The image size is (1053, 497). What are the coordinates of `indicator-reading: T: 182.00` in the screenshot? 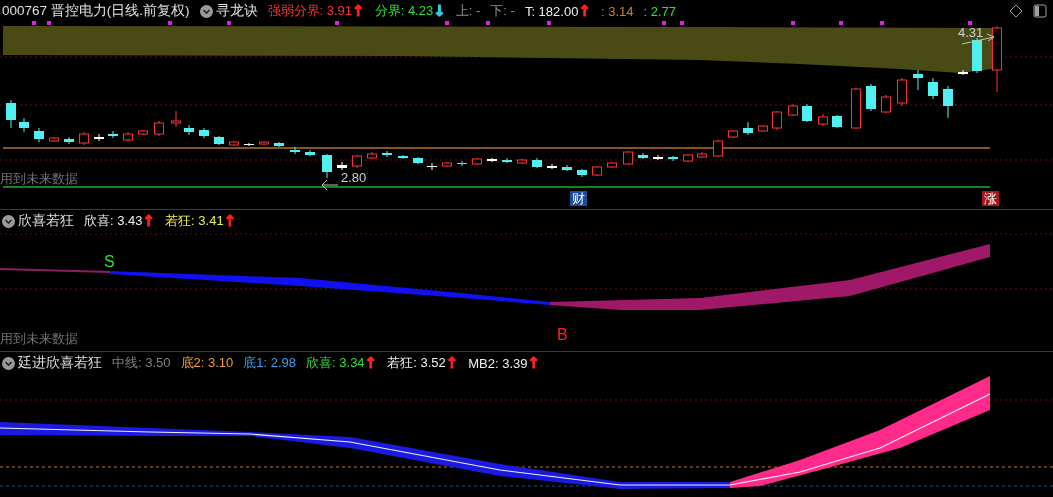 It's located at (551, 11).